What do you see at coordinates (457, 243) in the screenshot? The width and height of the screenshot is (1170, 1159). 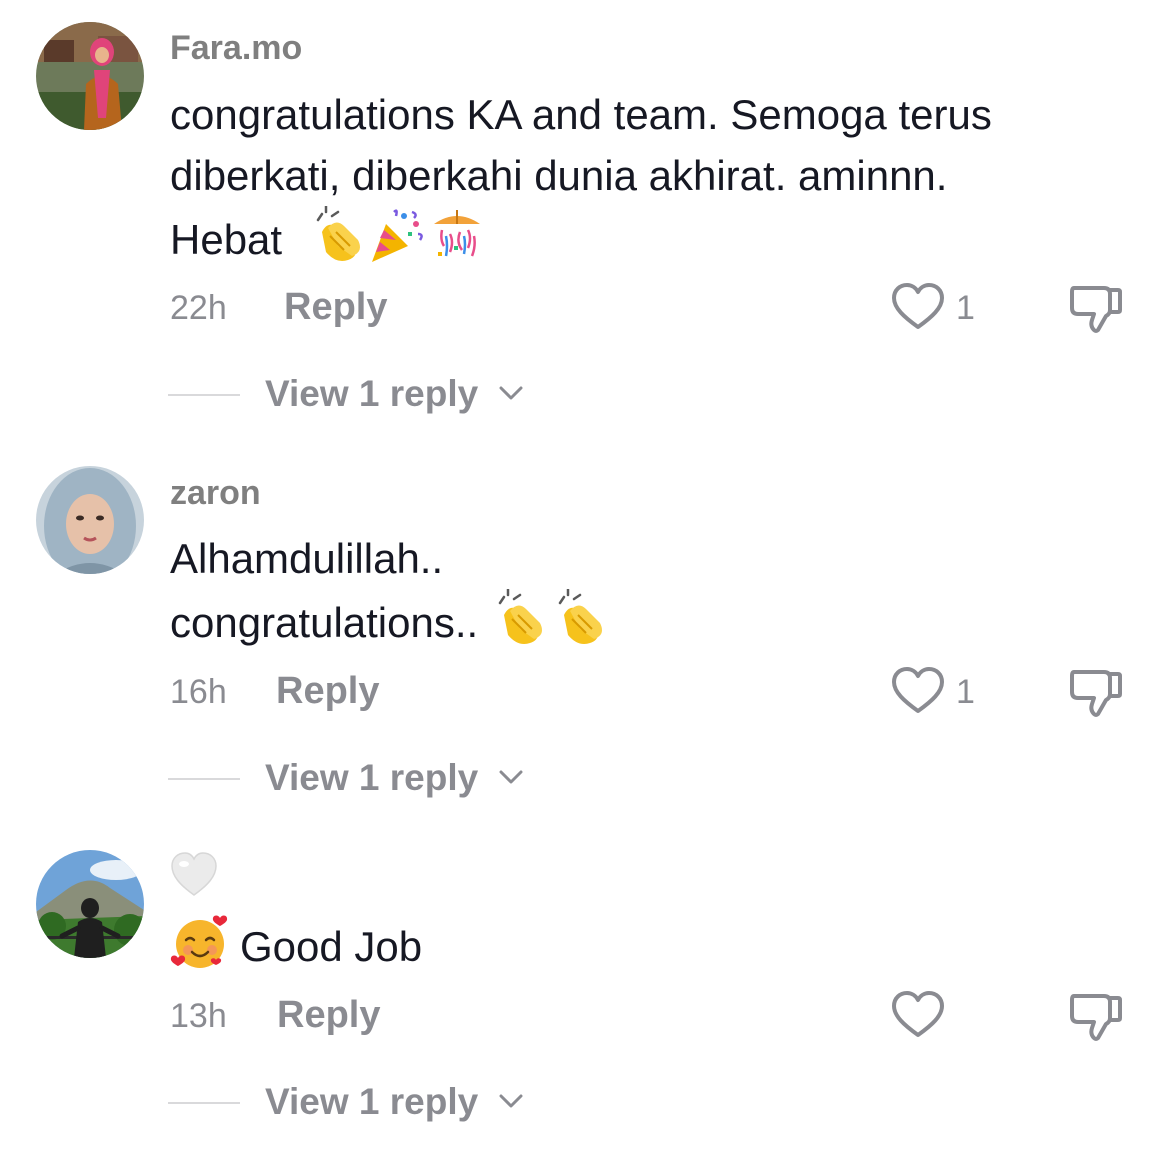 I see `confetti-ball-emoji` at bounding box center [457, 243].